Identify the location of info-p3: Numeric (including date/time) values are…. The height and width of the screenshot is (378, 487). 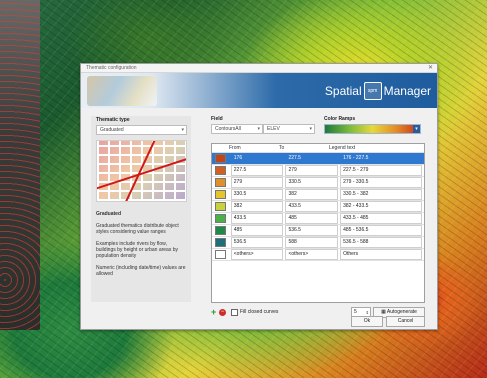
(141, 271).